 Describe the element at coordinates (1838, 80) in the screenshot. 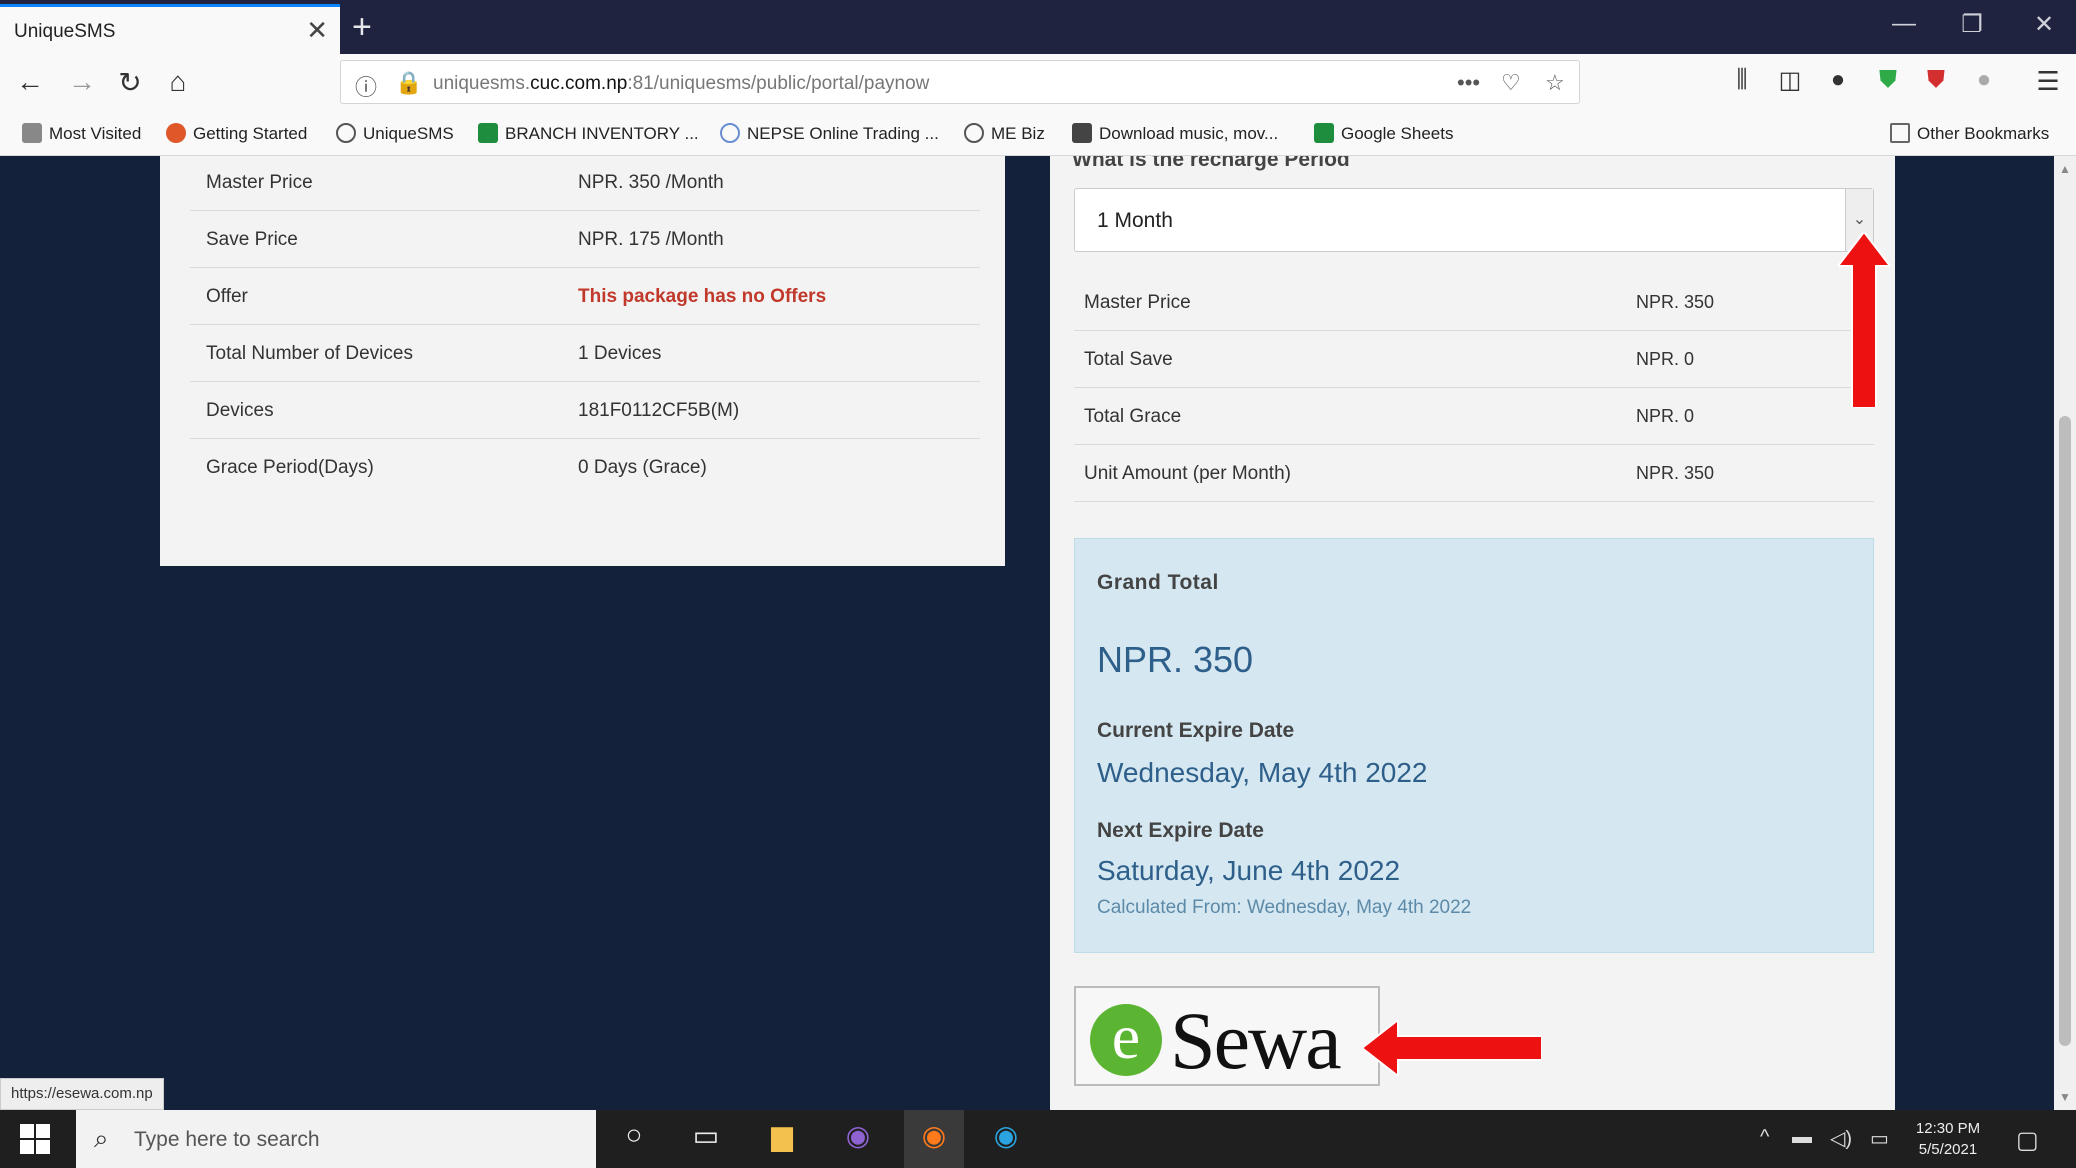

I see `extension-icon: ●` at that location.